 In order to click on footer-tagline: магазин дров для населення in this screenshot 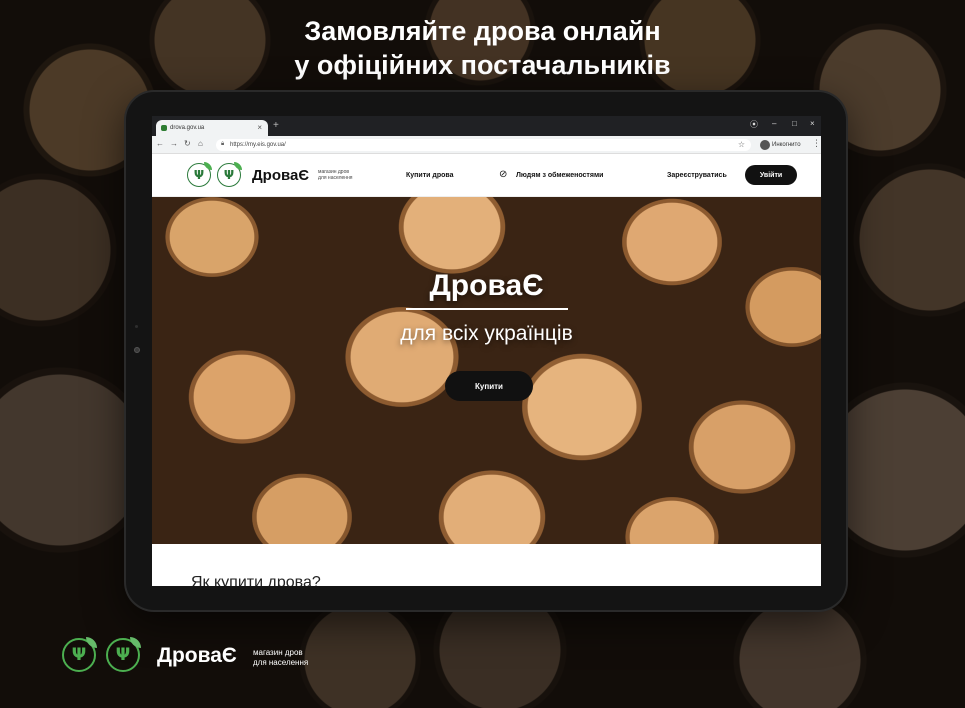, I will do `click(280, 657)`.